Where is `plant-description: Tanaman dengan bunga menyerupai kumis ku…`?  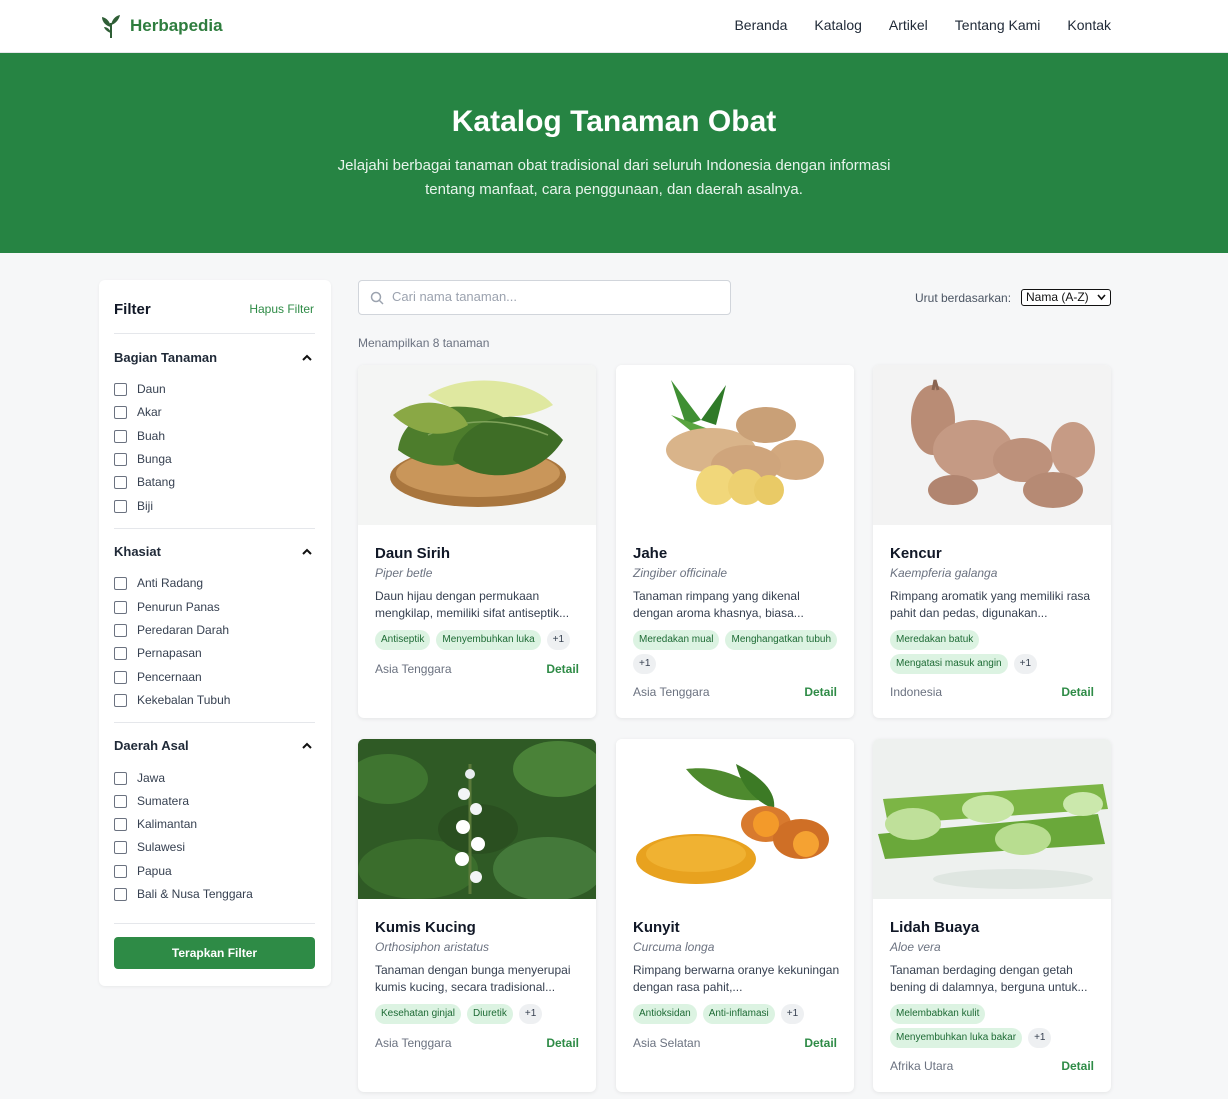
plant-description: Tanaman dengan bunga menyerupai kumis ku… is located at coordinates (473, 978).